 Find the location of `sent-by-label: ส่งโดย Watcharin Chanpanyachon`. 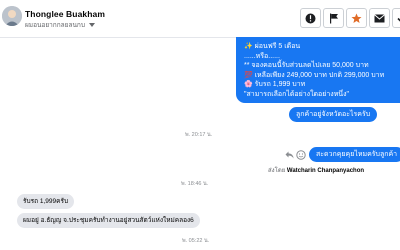

sent-by-label: ส่งโดย Watcharin Chanpanyachon is located at coordinates (316, 170).